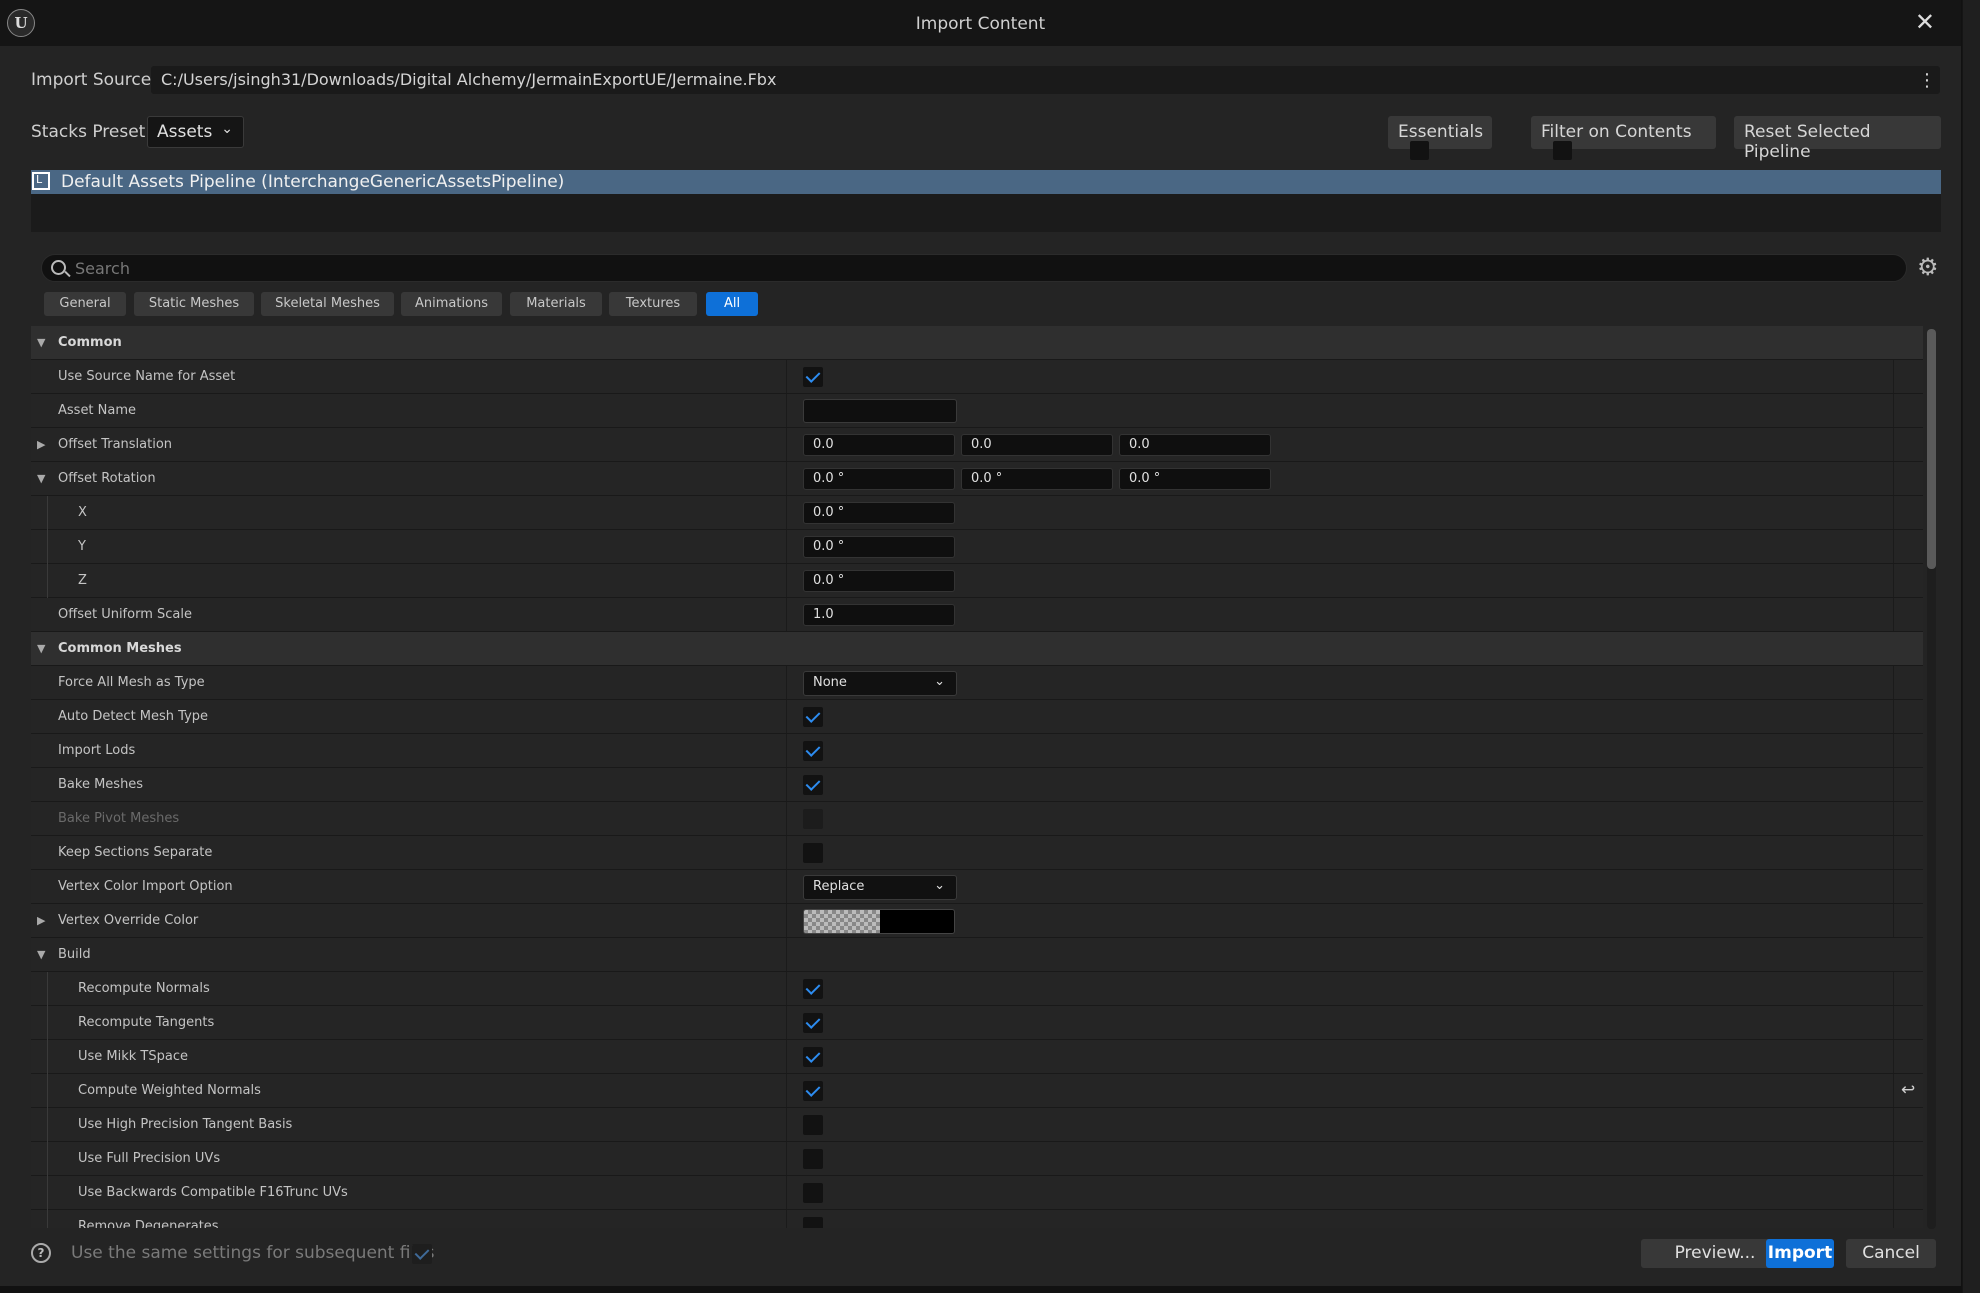  Describe the element at coordinates (813, 751) in the screenshot. I see `import-lods-checkbox` at that location.